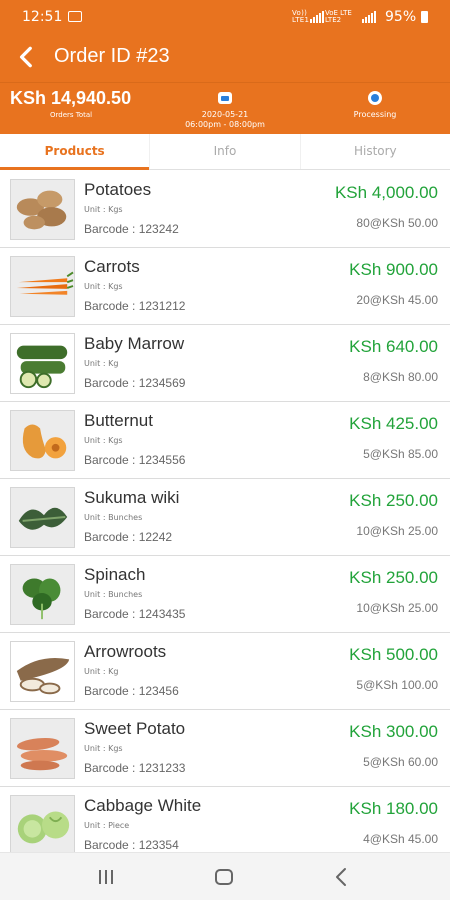 This screenshot has height=900, width=450. Describe the element at coordinates (106, 877) in the screenshot. I see `recents-icon` at that location.